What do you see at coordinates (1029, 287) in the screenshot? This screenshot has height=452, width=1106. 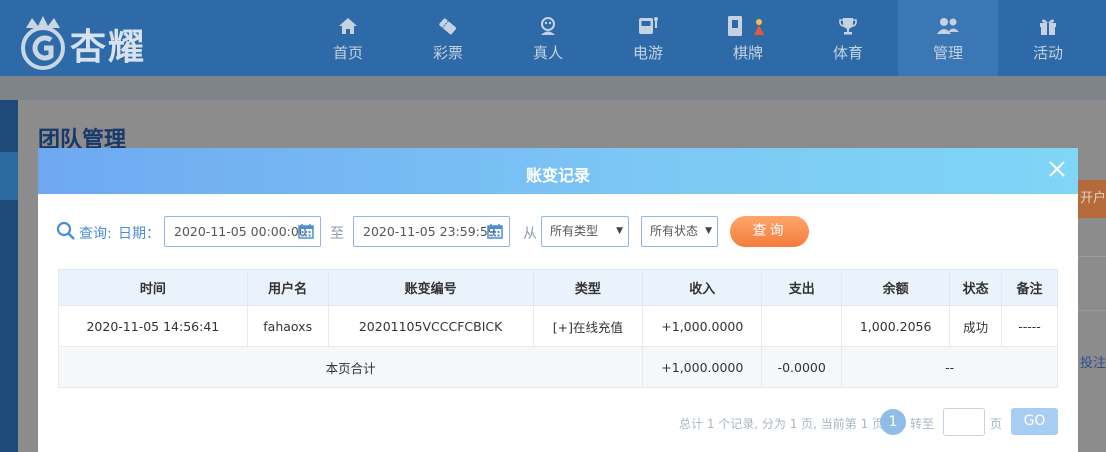 I see `column-header-remark: 备注` at bounding box center [1029, 287].